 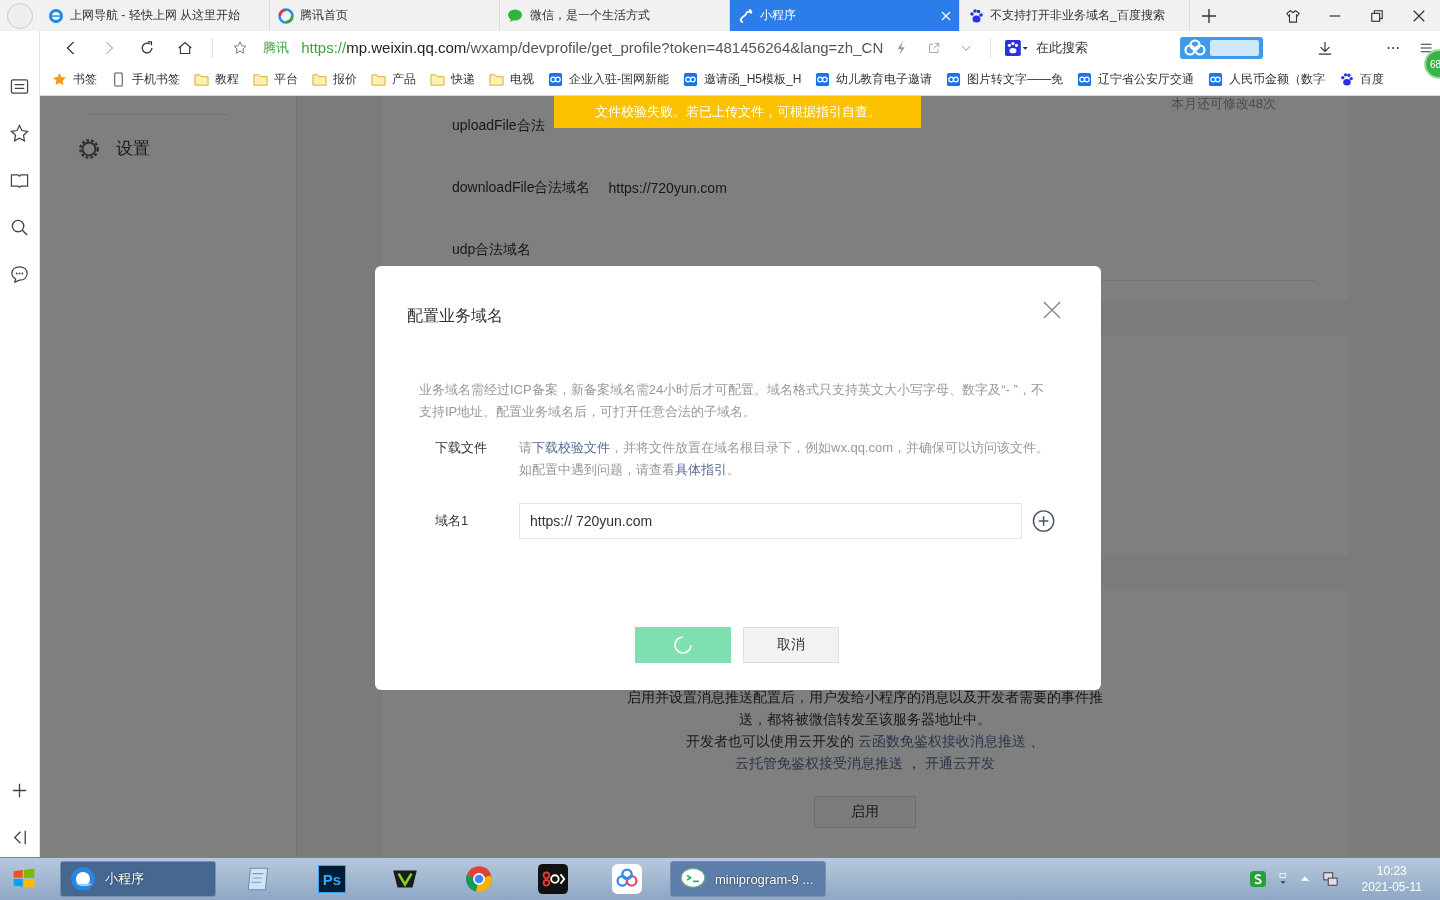 What do you see at coordinates (1078, 15) in the screenshot?
I see `tab-title: 不支持打开非业务域名_百度搜索` at bounding box center [1078, 15].